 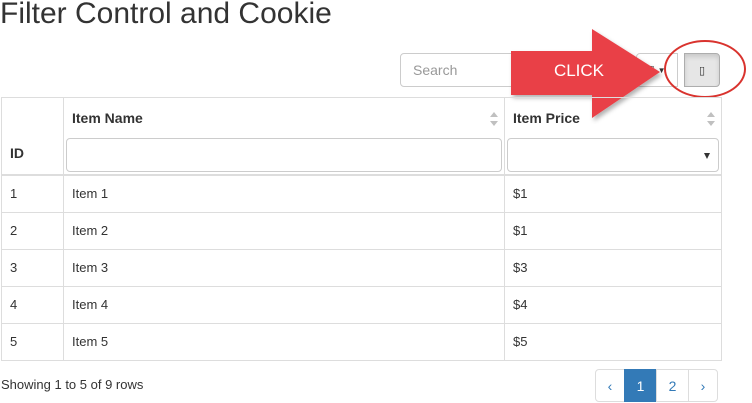 I want to click on chevron-down-icon, so click(x=707, y=156).